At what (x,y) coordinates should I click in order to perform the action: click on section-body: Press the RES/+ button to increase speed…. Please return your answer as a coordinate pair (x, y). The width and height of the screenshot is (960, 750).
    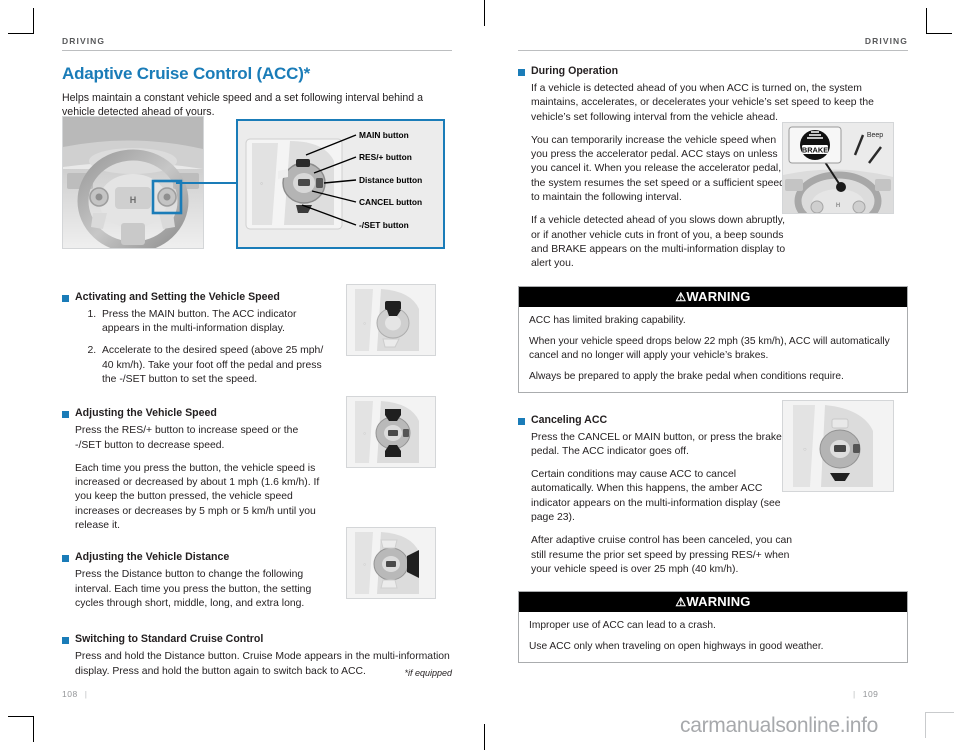
    Looking at the image, I should click on (193, 478).